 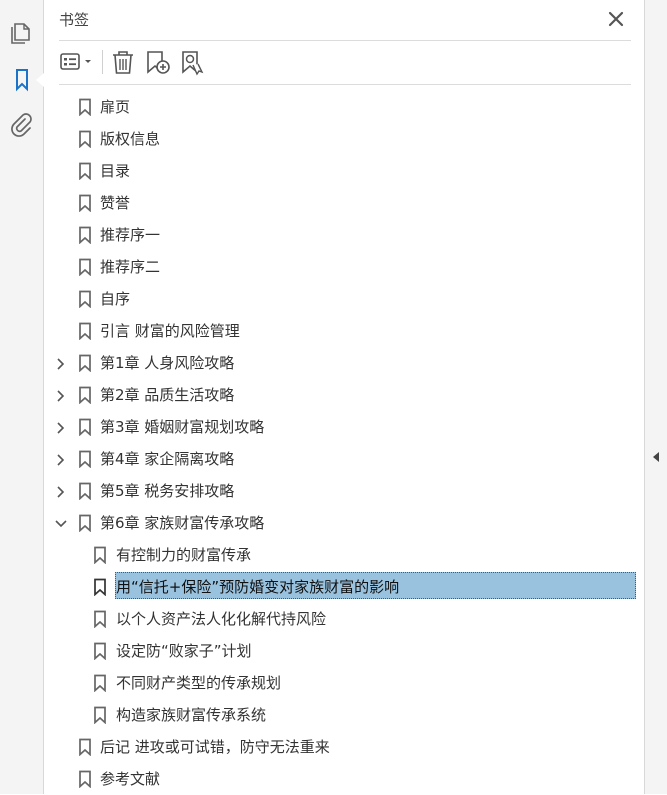 What do you see at coordinates (344, 715) in the screenshot?
I see `bookmark-item: 构造家族财富传承系统` at bounding box center [344, 715].